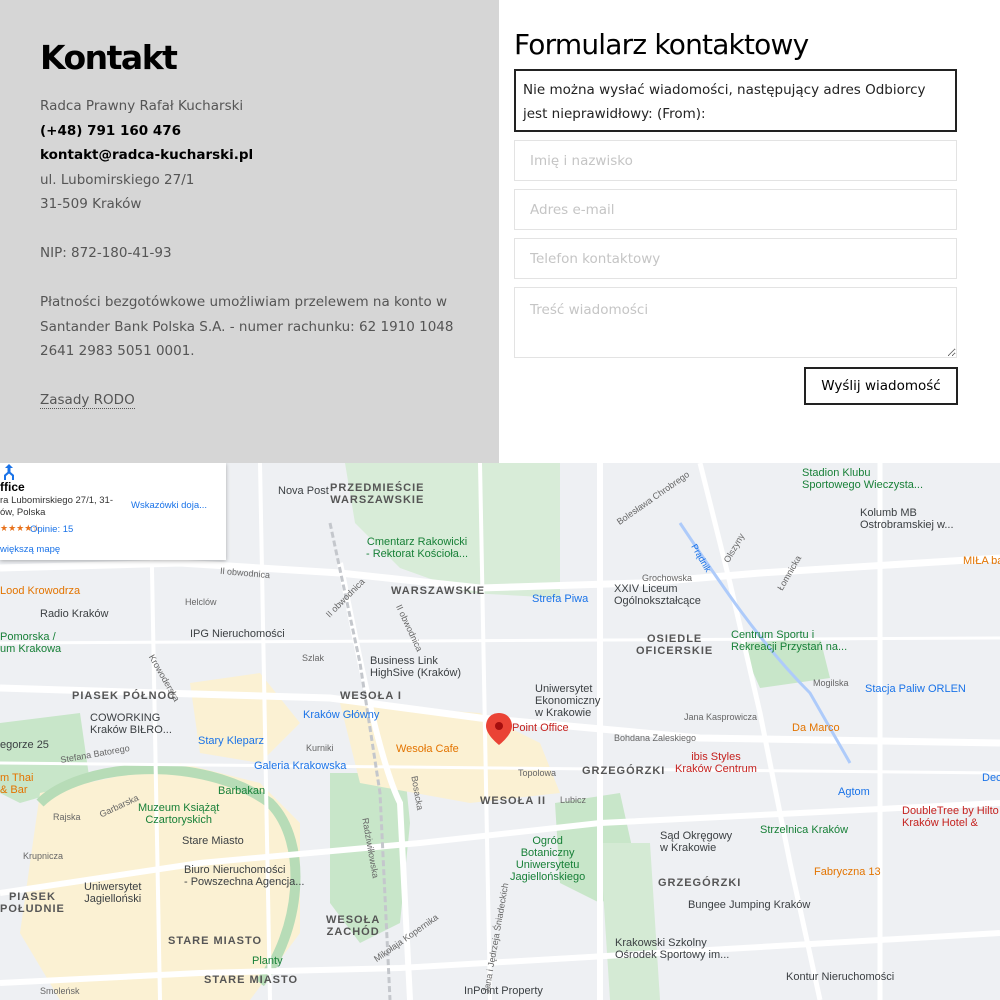 This screenshot has height=1000, width=1000. I want to click on street-address: ul. Lubomirskiego 27/1, so click(117, 179).